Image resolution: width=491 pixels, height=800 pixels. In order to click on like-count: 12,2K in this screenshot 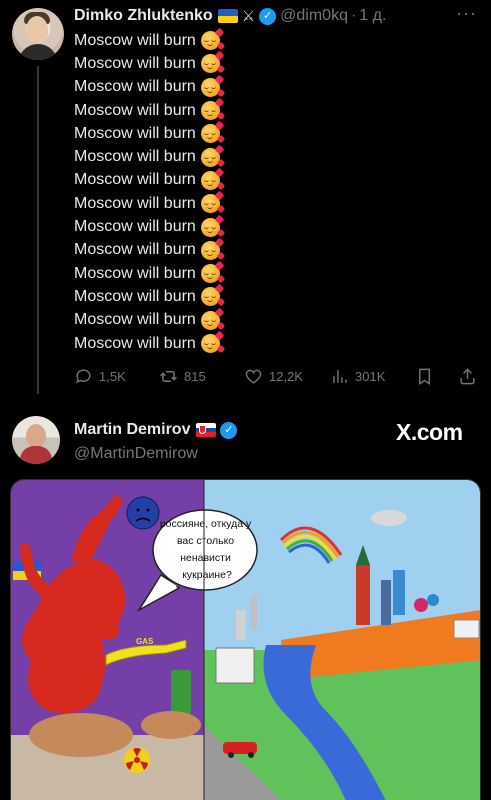, I will do `click(286, 376)`.